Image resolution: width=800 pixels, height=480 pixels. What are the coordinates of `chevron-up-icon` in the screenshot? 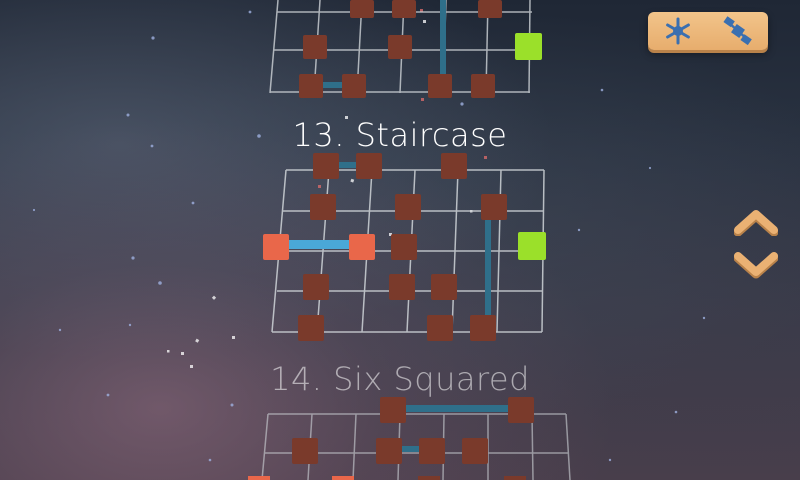 It's located at (756, 221).